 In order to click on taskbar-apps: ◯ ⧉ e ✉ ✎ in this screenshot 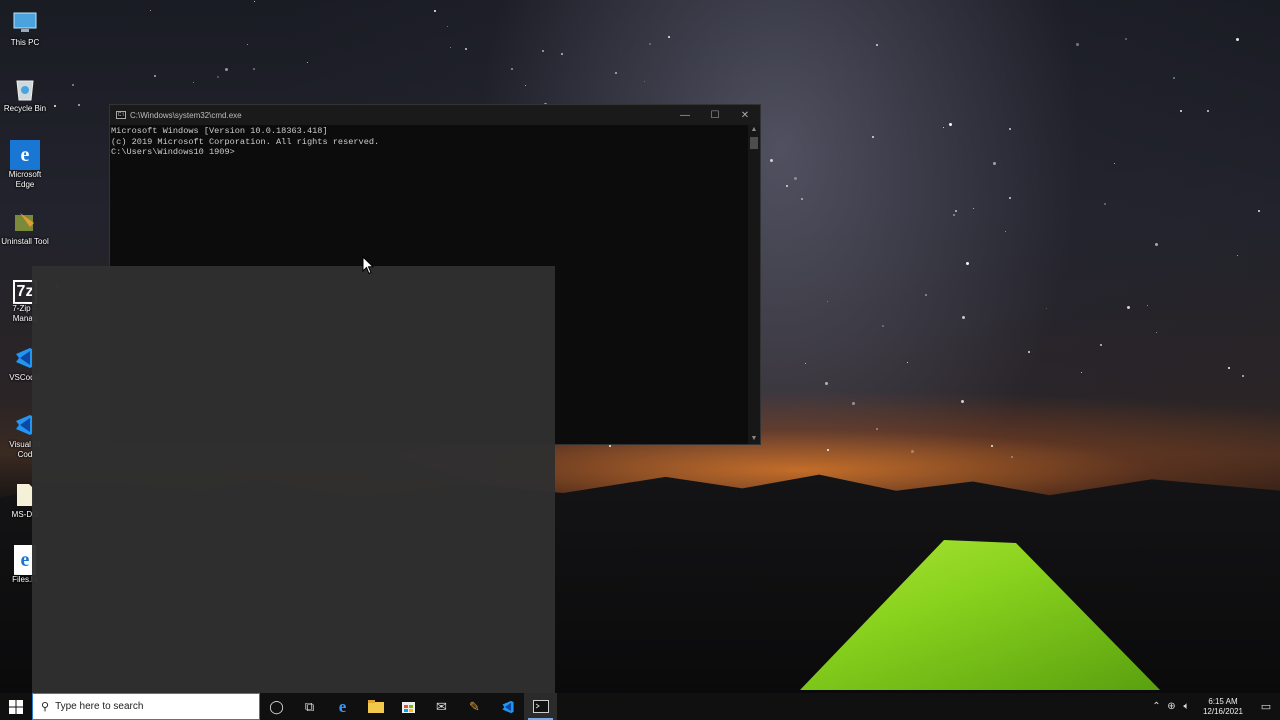, I will do `click(408, 706)`.